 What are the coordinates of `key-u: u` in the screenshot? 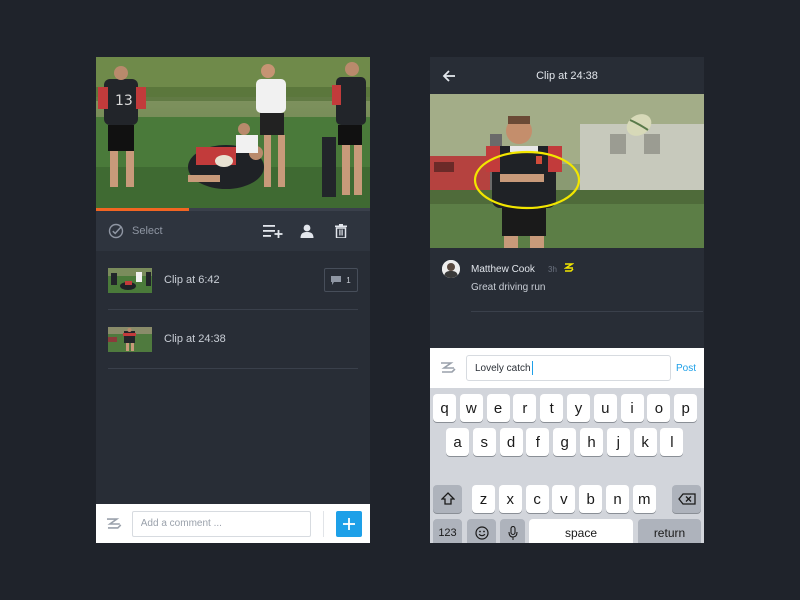 It's located at (605, 408).